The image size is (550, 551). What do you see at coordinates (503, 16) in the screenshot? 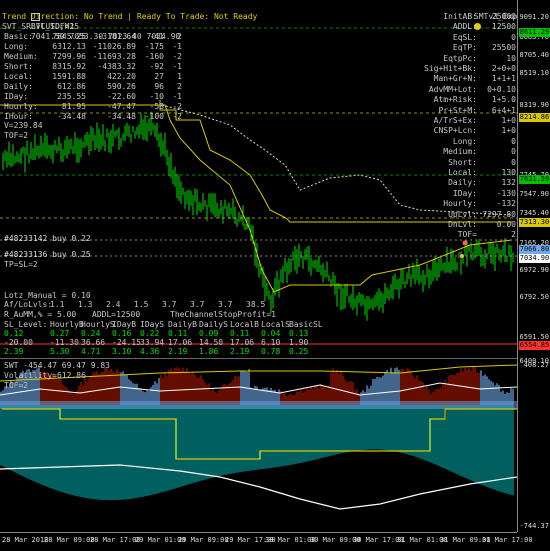
I see `panel-value: 25000` at bounding box center [503, 16].